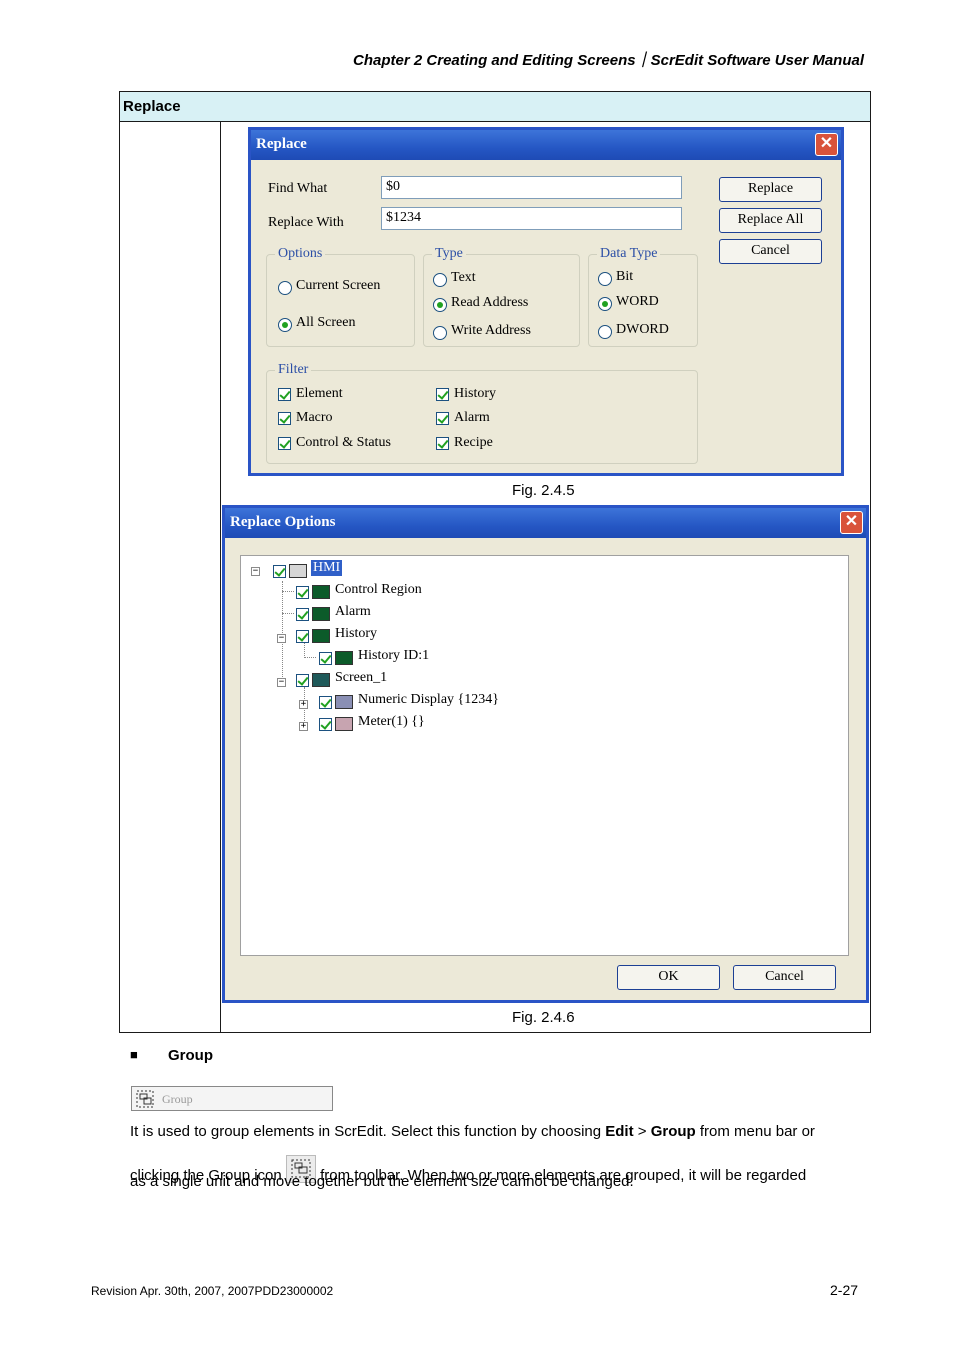 This screenshot has width=954, height=1351. What do you see at coordinates (442, 443) in the screenshot?
I see `recipe-checkbox` at bounding box center [442, 443].